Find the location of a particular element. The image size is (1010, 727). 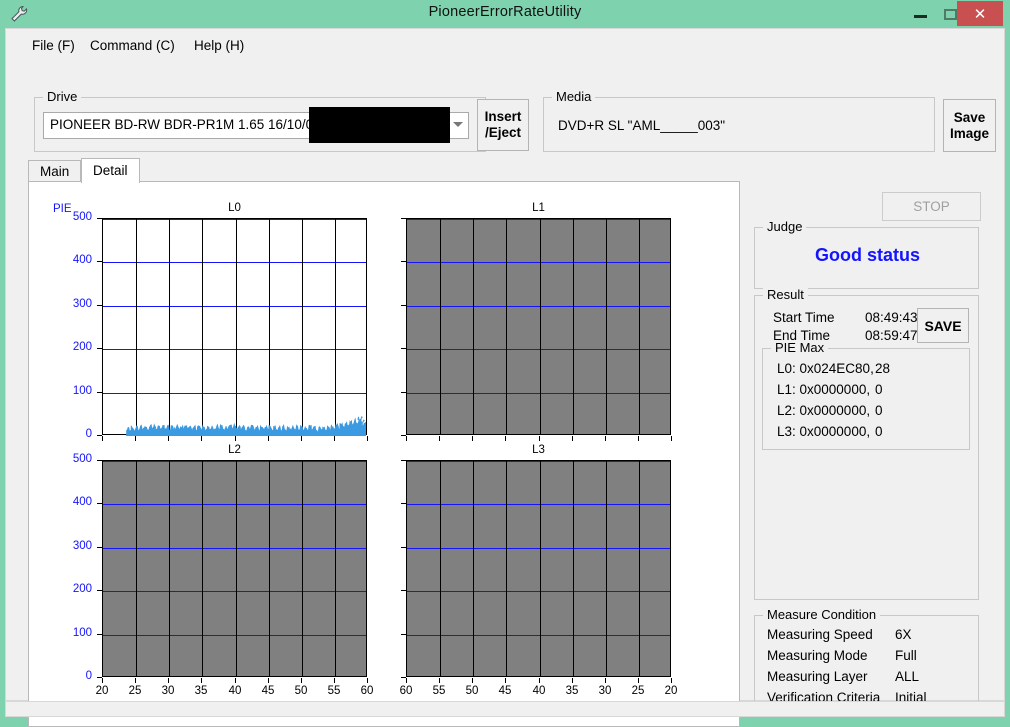

save-image-label-1: Save is located at coordinates (969, 117).